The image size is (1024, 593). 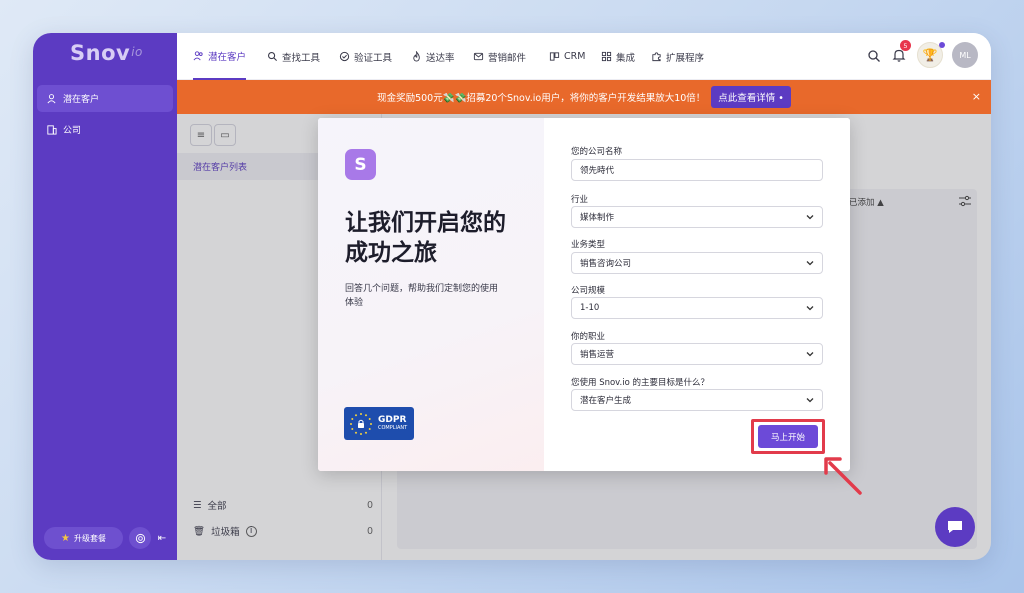 What do you see at coordinates (843, 476) in the screenshot?
I see `pointer-arrow-icon` at bounding box center [843, 476].